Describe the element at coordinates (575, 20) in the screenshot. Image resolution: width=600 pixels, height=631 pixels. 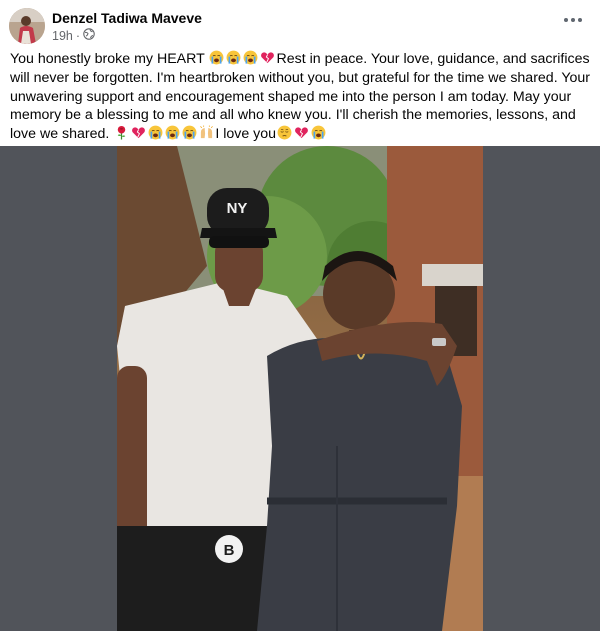
I see `more-options-icon` at that location.